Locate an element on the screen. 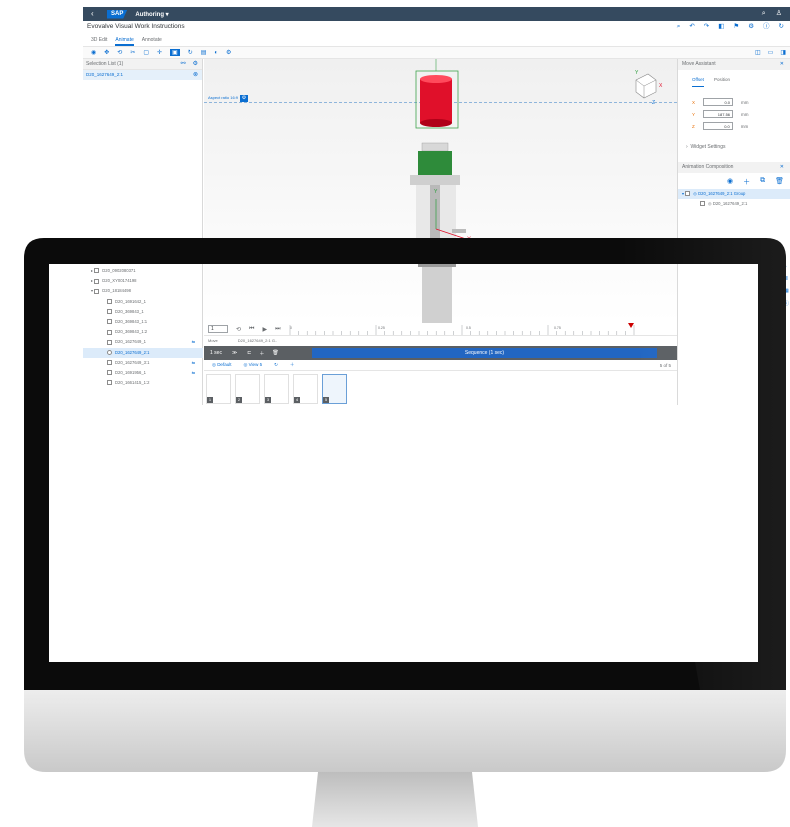 The height and width of the screenshot is (827, 790). skip-back-icon: ⏮ is located at coordinates (251, 329).